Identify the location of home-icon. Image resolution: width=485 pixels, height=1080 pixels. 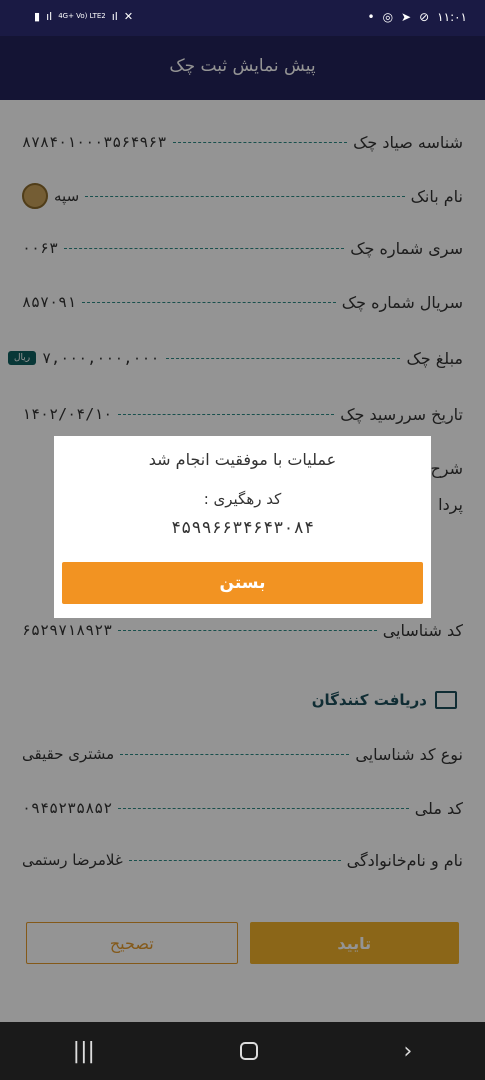
(249, 1051).